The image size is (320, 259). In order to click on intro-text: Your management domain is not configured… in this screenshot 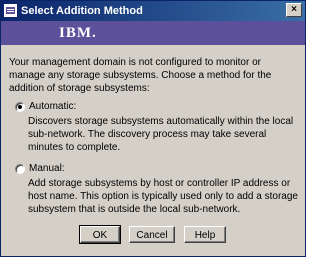, I will do `click(140, 75)`.